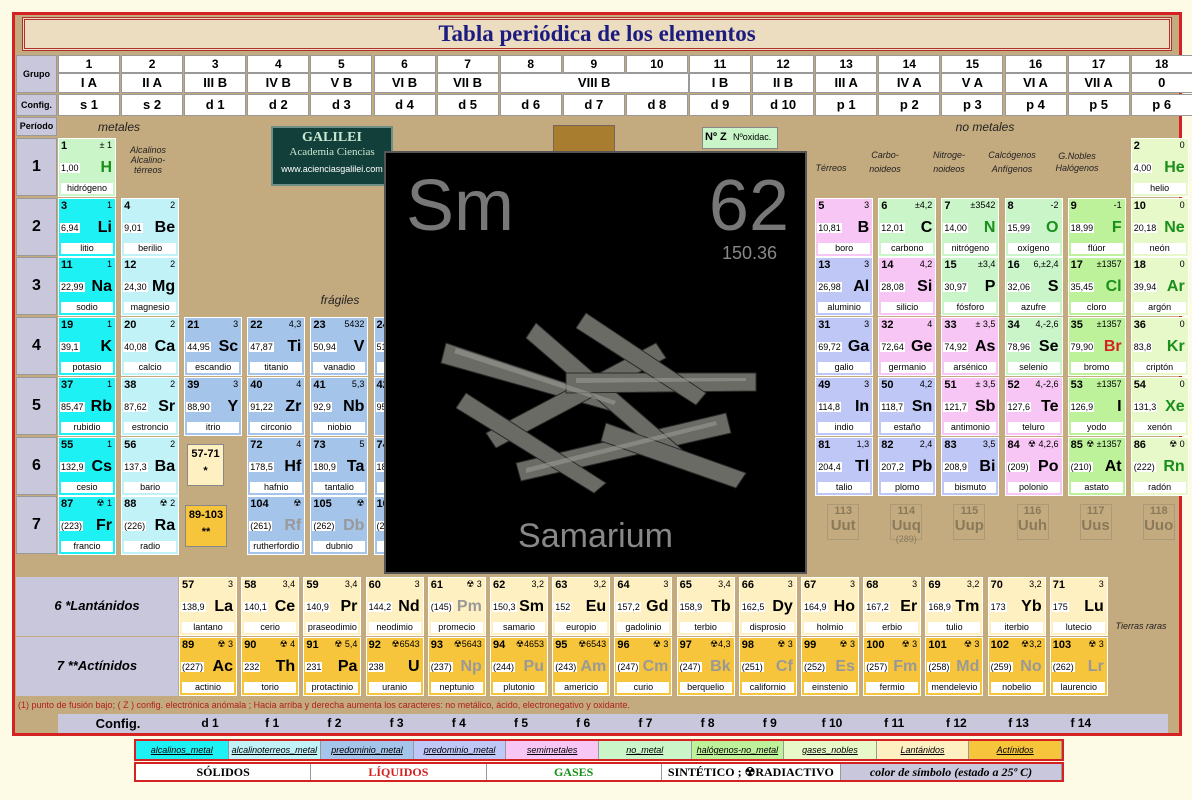  What do you see at coordinates (519, 666) in the screenshot?
I see `element-plutonio: 94 ☢4653 (244) Pu plutonio` at bounding box center [519, 666].